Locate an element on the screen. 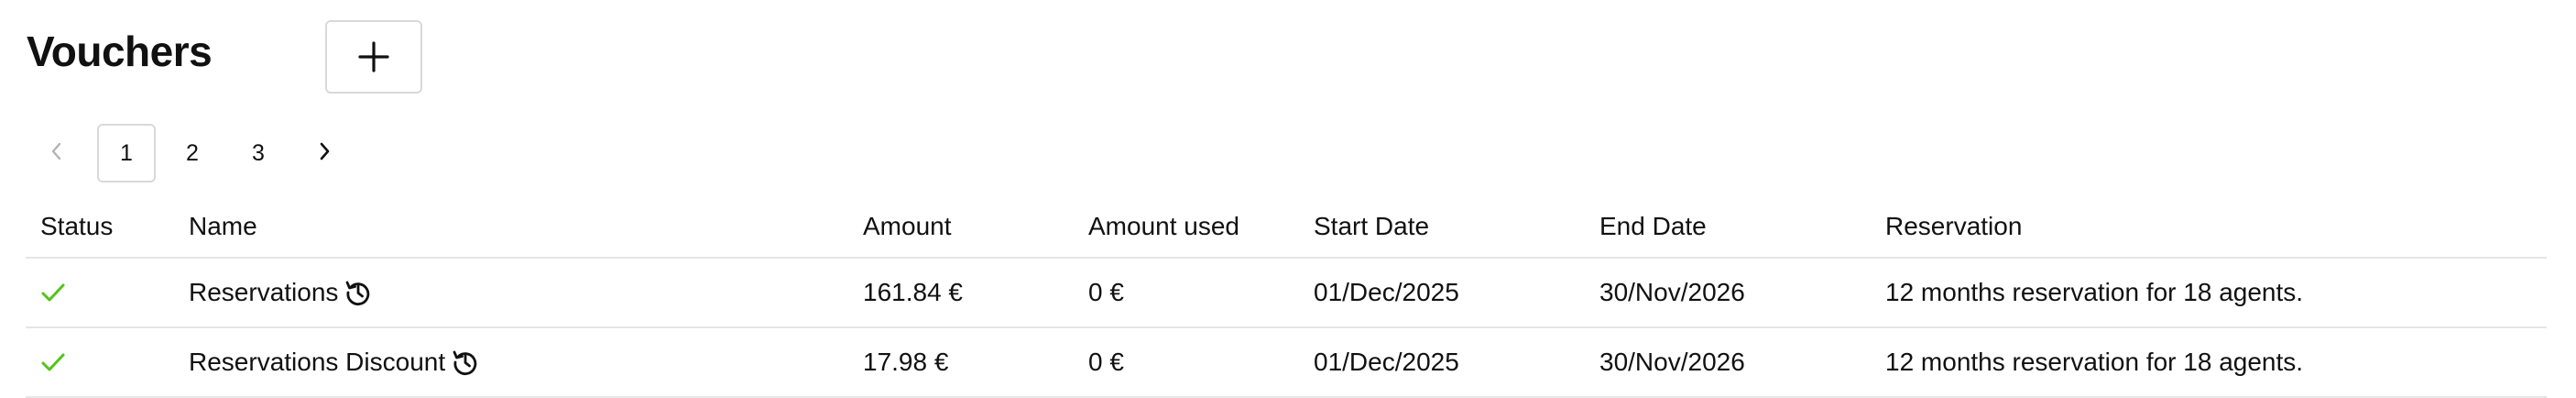  name-cell: Reservations is located at coordinates (281, 292).